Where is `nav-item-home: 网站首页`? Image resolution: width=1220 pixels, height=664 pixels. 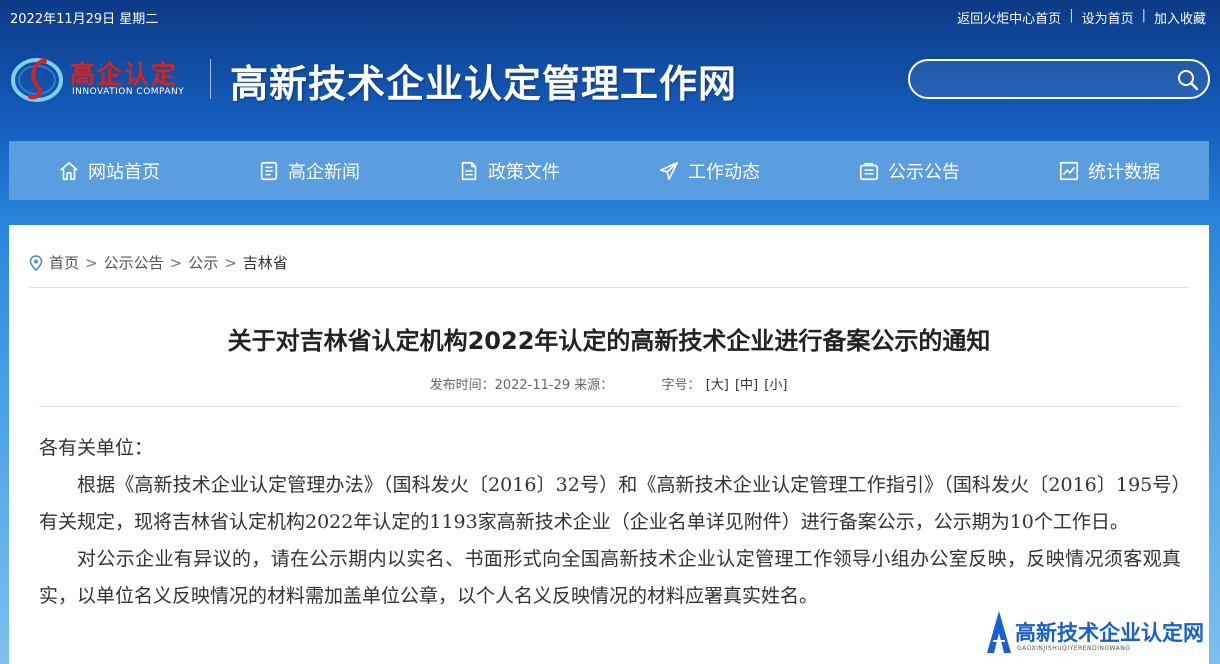
nav-item-home: 网站首页 is located at coordinates (109, 170).